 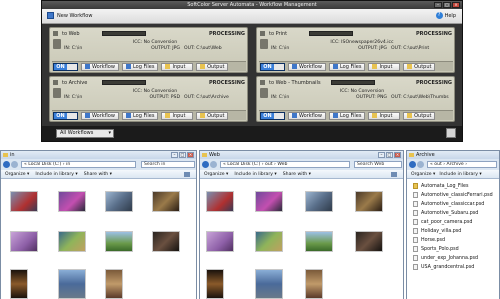 I want to click on trash-icon, so click(x=451, y=133).